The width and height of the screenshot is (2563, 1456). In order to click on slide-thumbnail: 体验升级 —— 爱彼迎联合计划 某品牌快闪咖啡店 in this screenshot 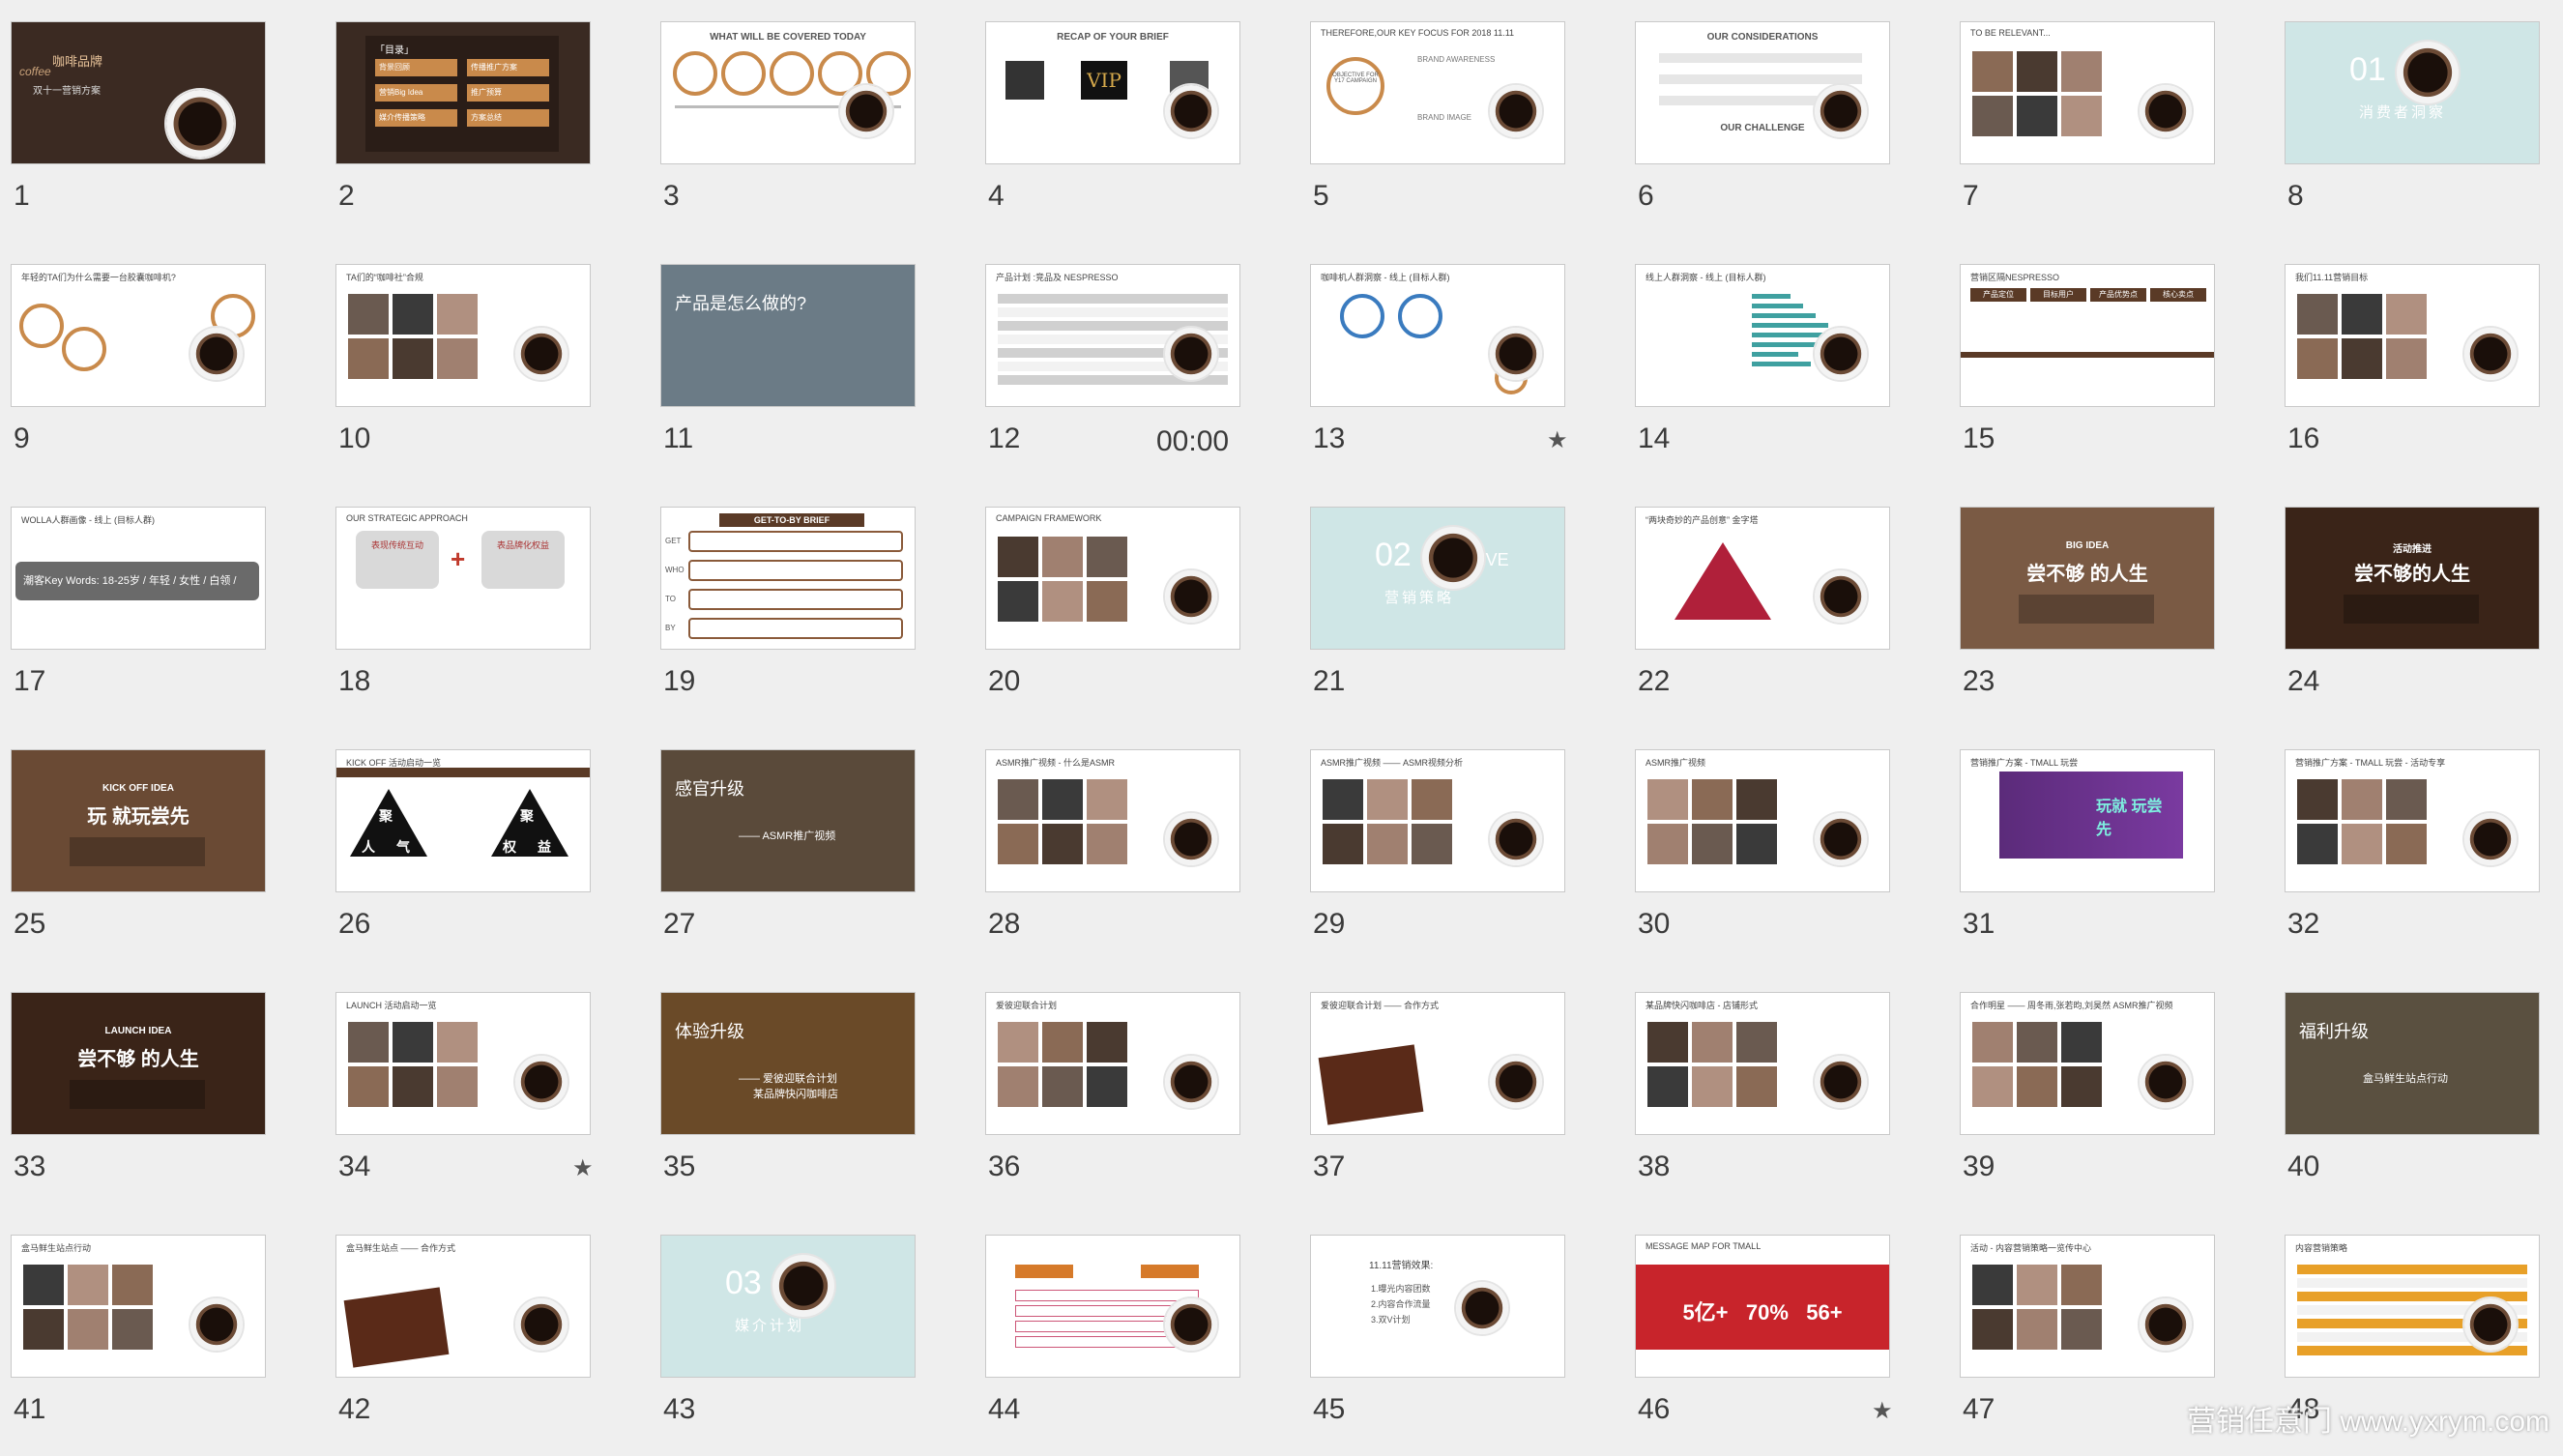, I will do `click(788, 1064)`.